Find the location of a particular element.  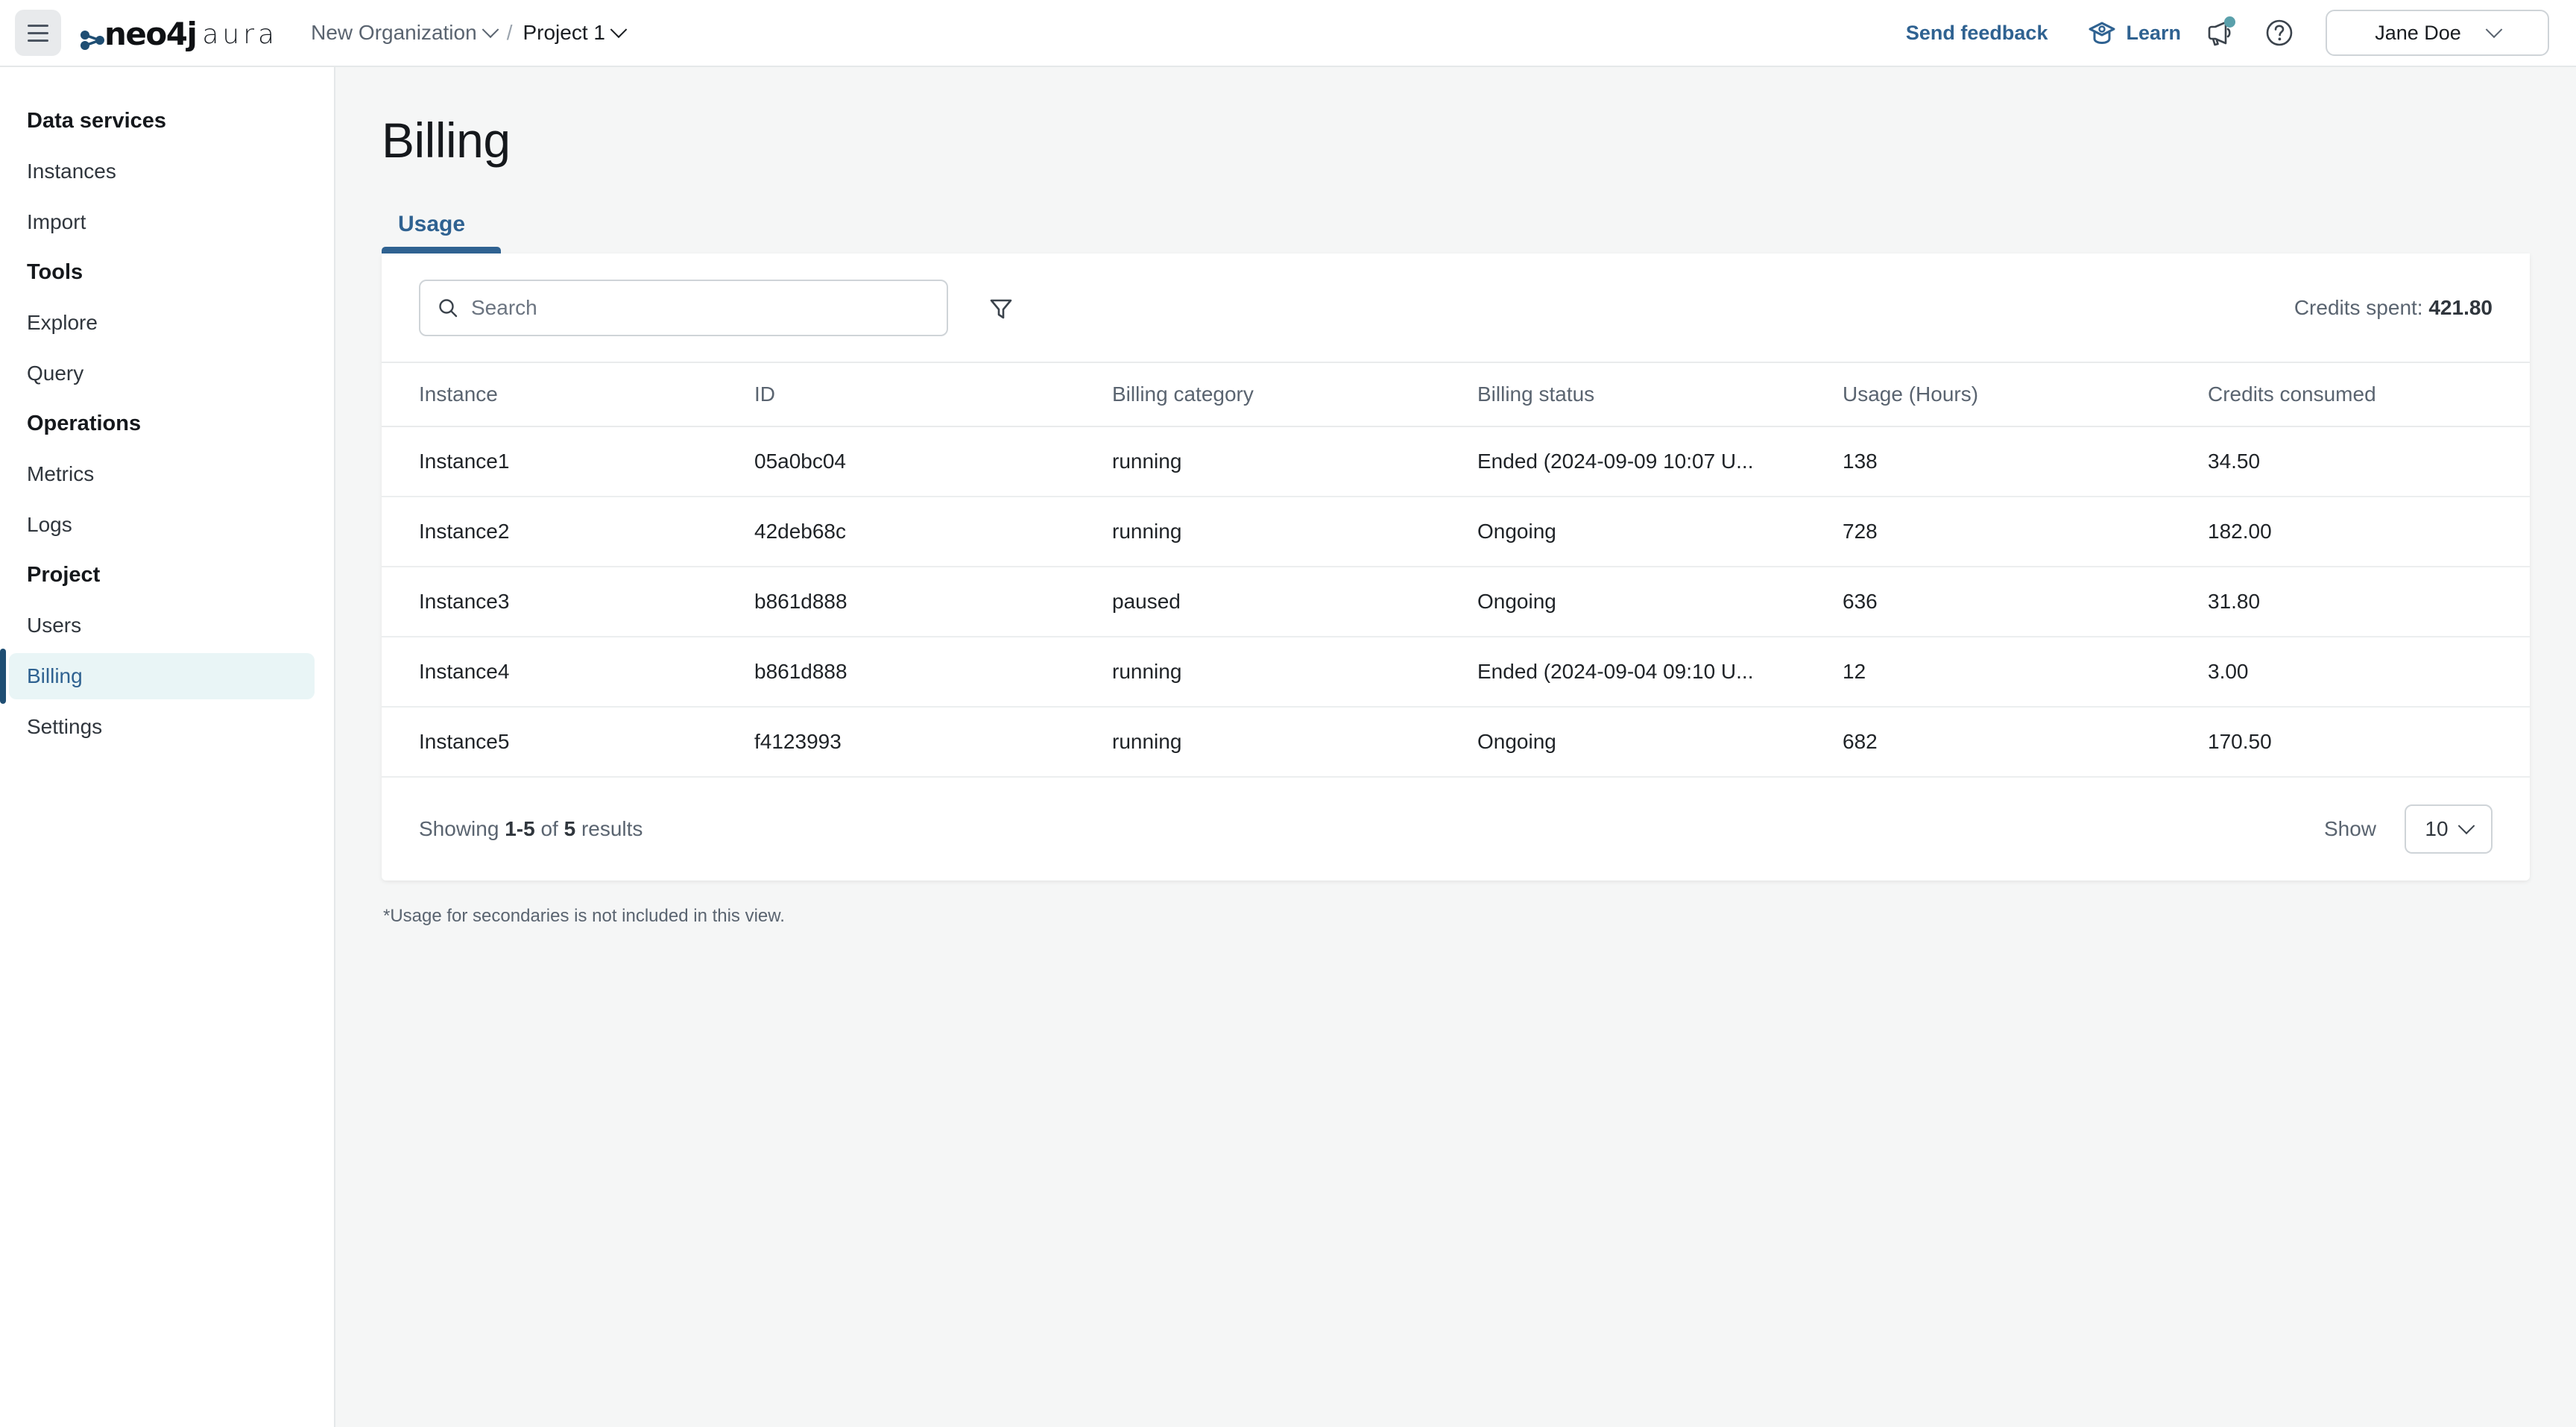

sidebar-item-metrics: Metrics is located at coordinates (162, 474).